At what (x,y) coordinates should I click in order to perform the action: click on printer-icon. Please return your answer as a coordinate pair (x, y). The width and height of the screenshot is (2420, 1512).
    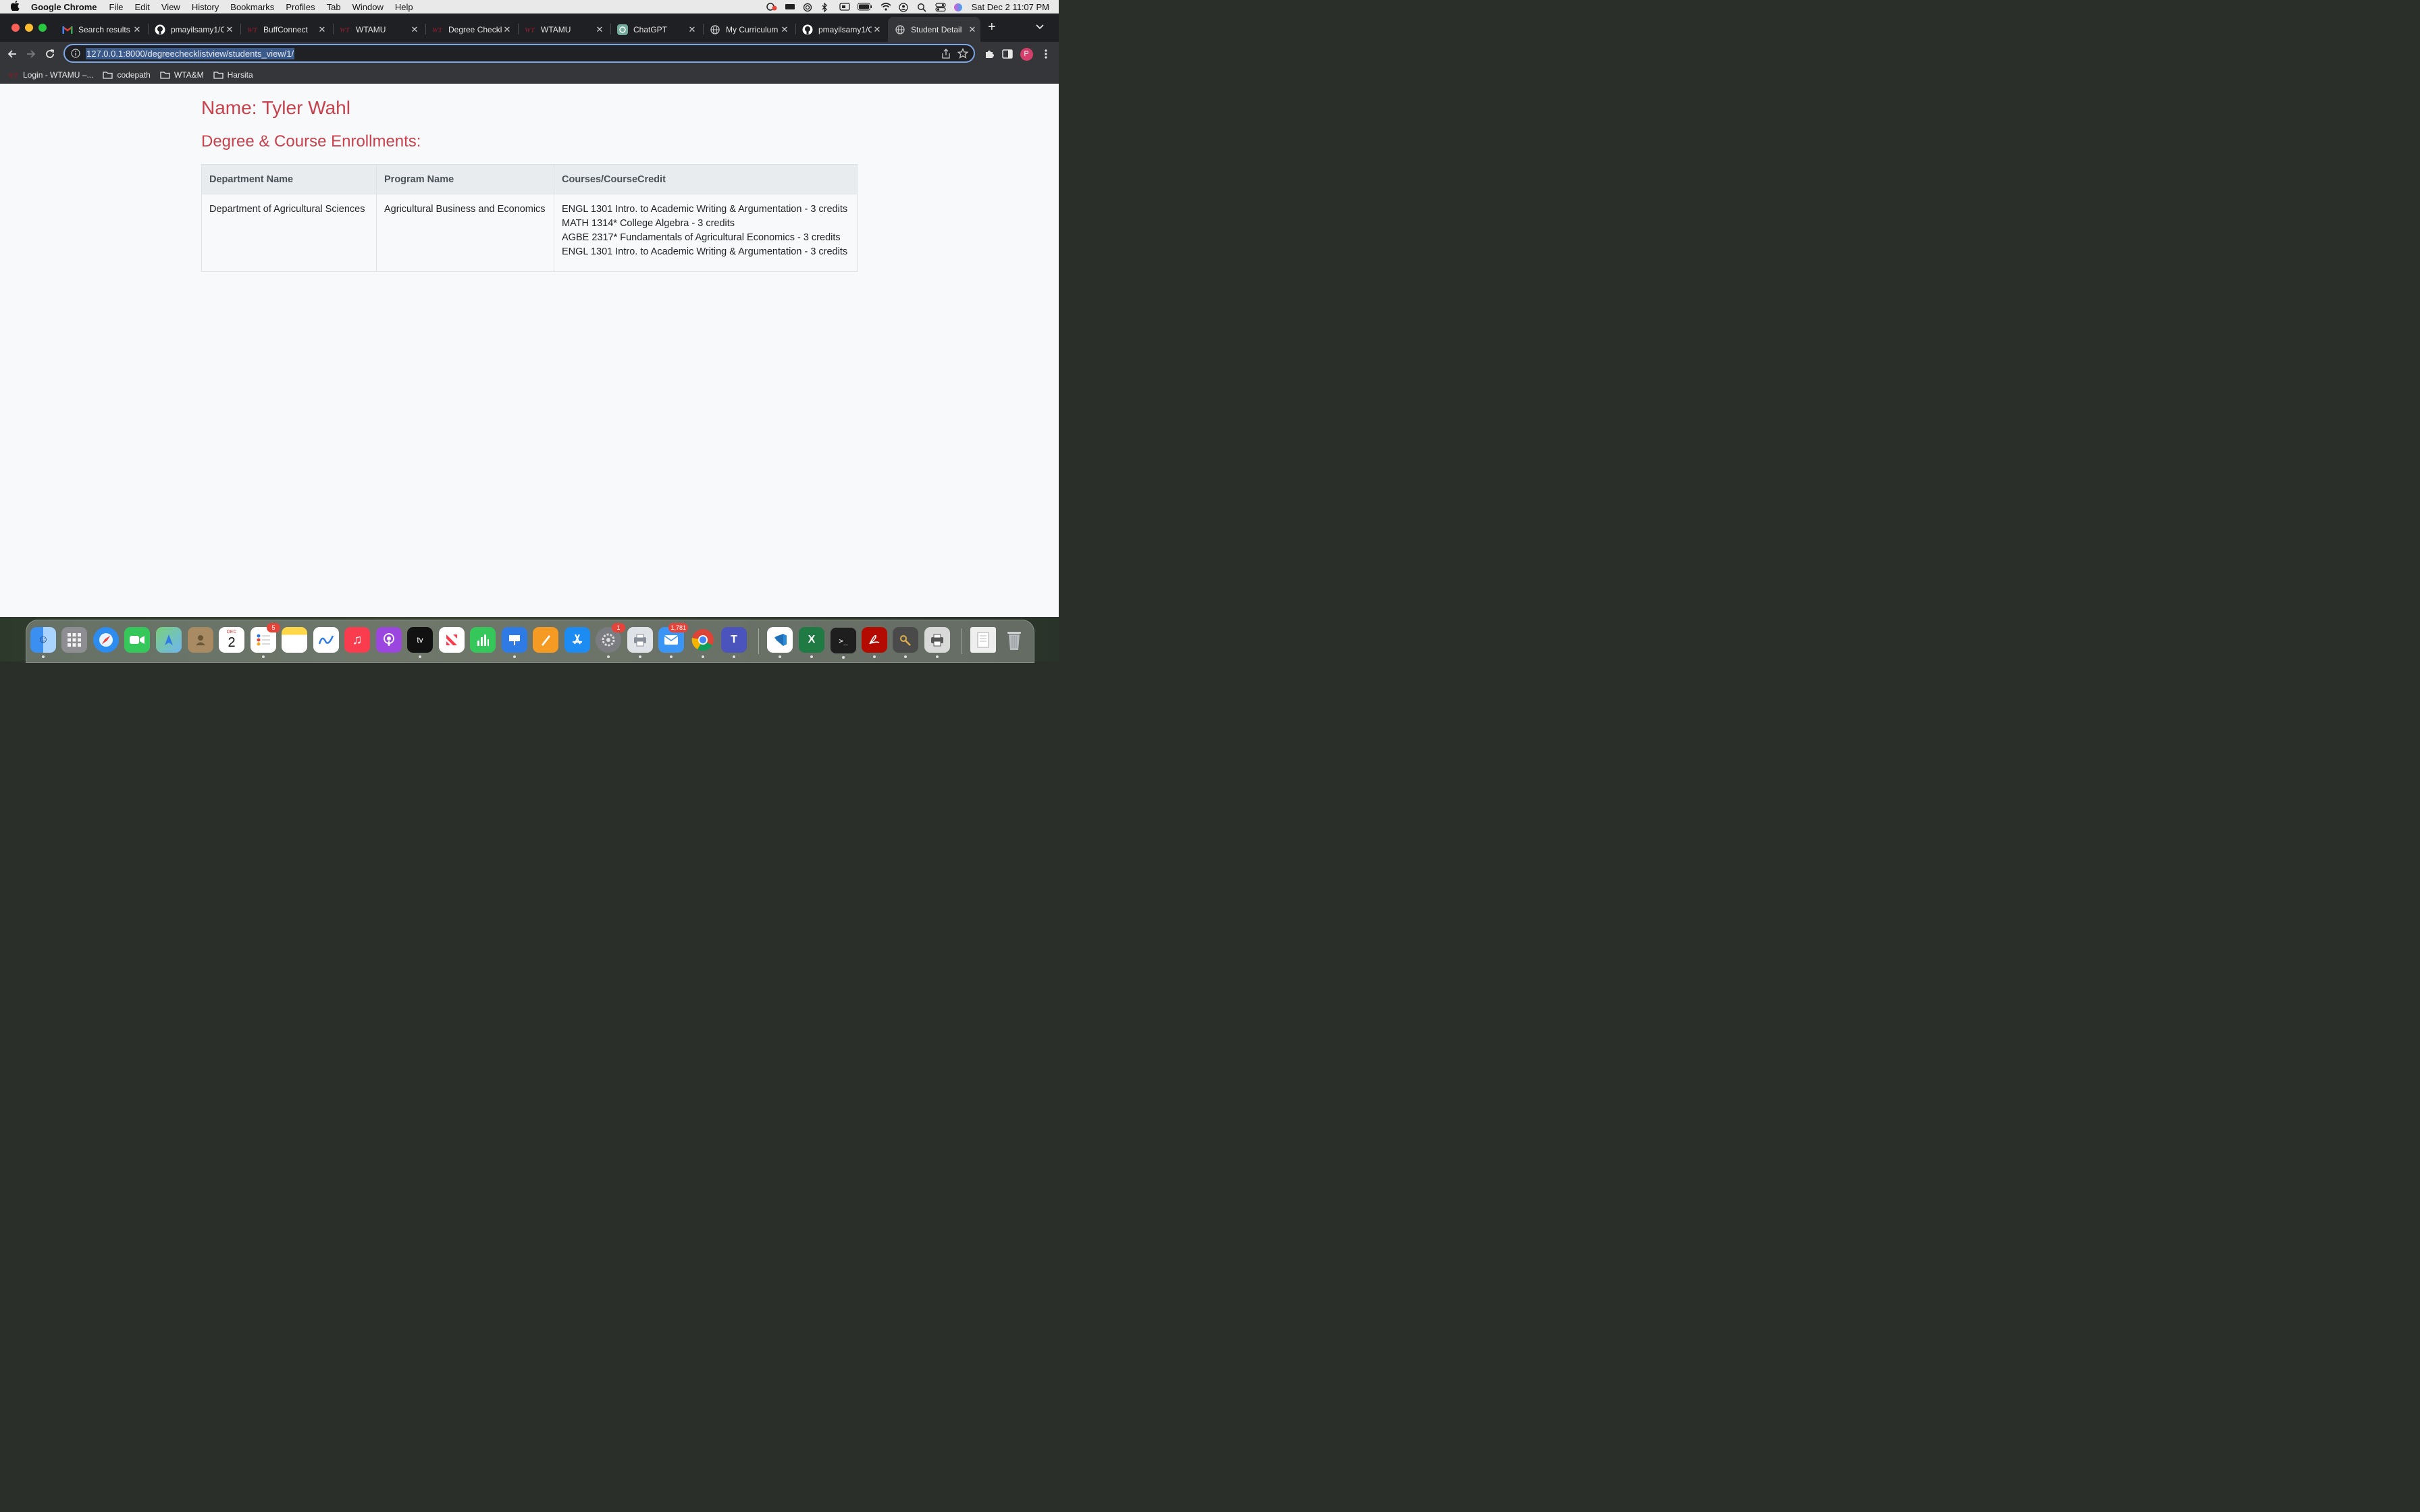
    Looking at the image, I should click on (937, 642).